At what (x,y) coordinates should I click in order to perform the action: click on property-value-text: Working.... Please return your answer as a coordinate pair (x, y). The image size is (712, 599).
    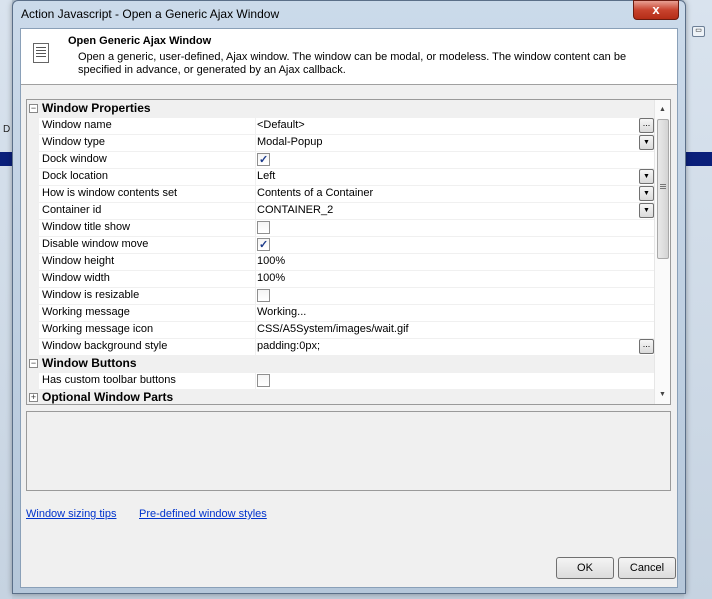
    Looking at the image, I should click on (282, 312).